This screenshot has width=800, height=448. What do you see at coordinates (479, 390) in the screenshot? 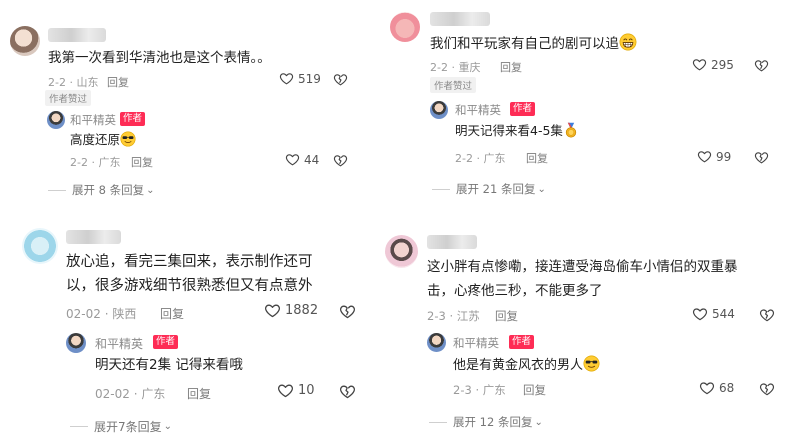
I see `author-reply-meta: 2-3 · 广东` at bounding box center [479, 390].